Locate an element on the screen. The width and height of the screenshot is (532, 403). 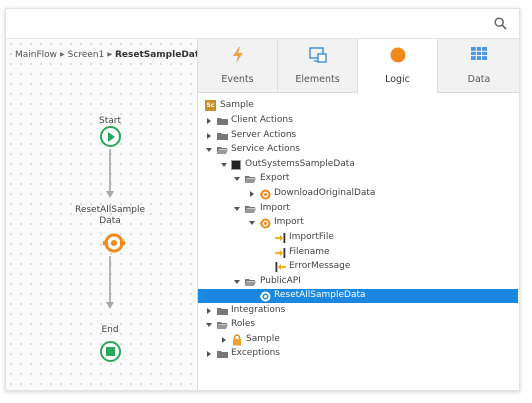
tree-item-label: ErrorMessage is located at coordinates (320, 266).